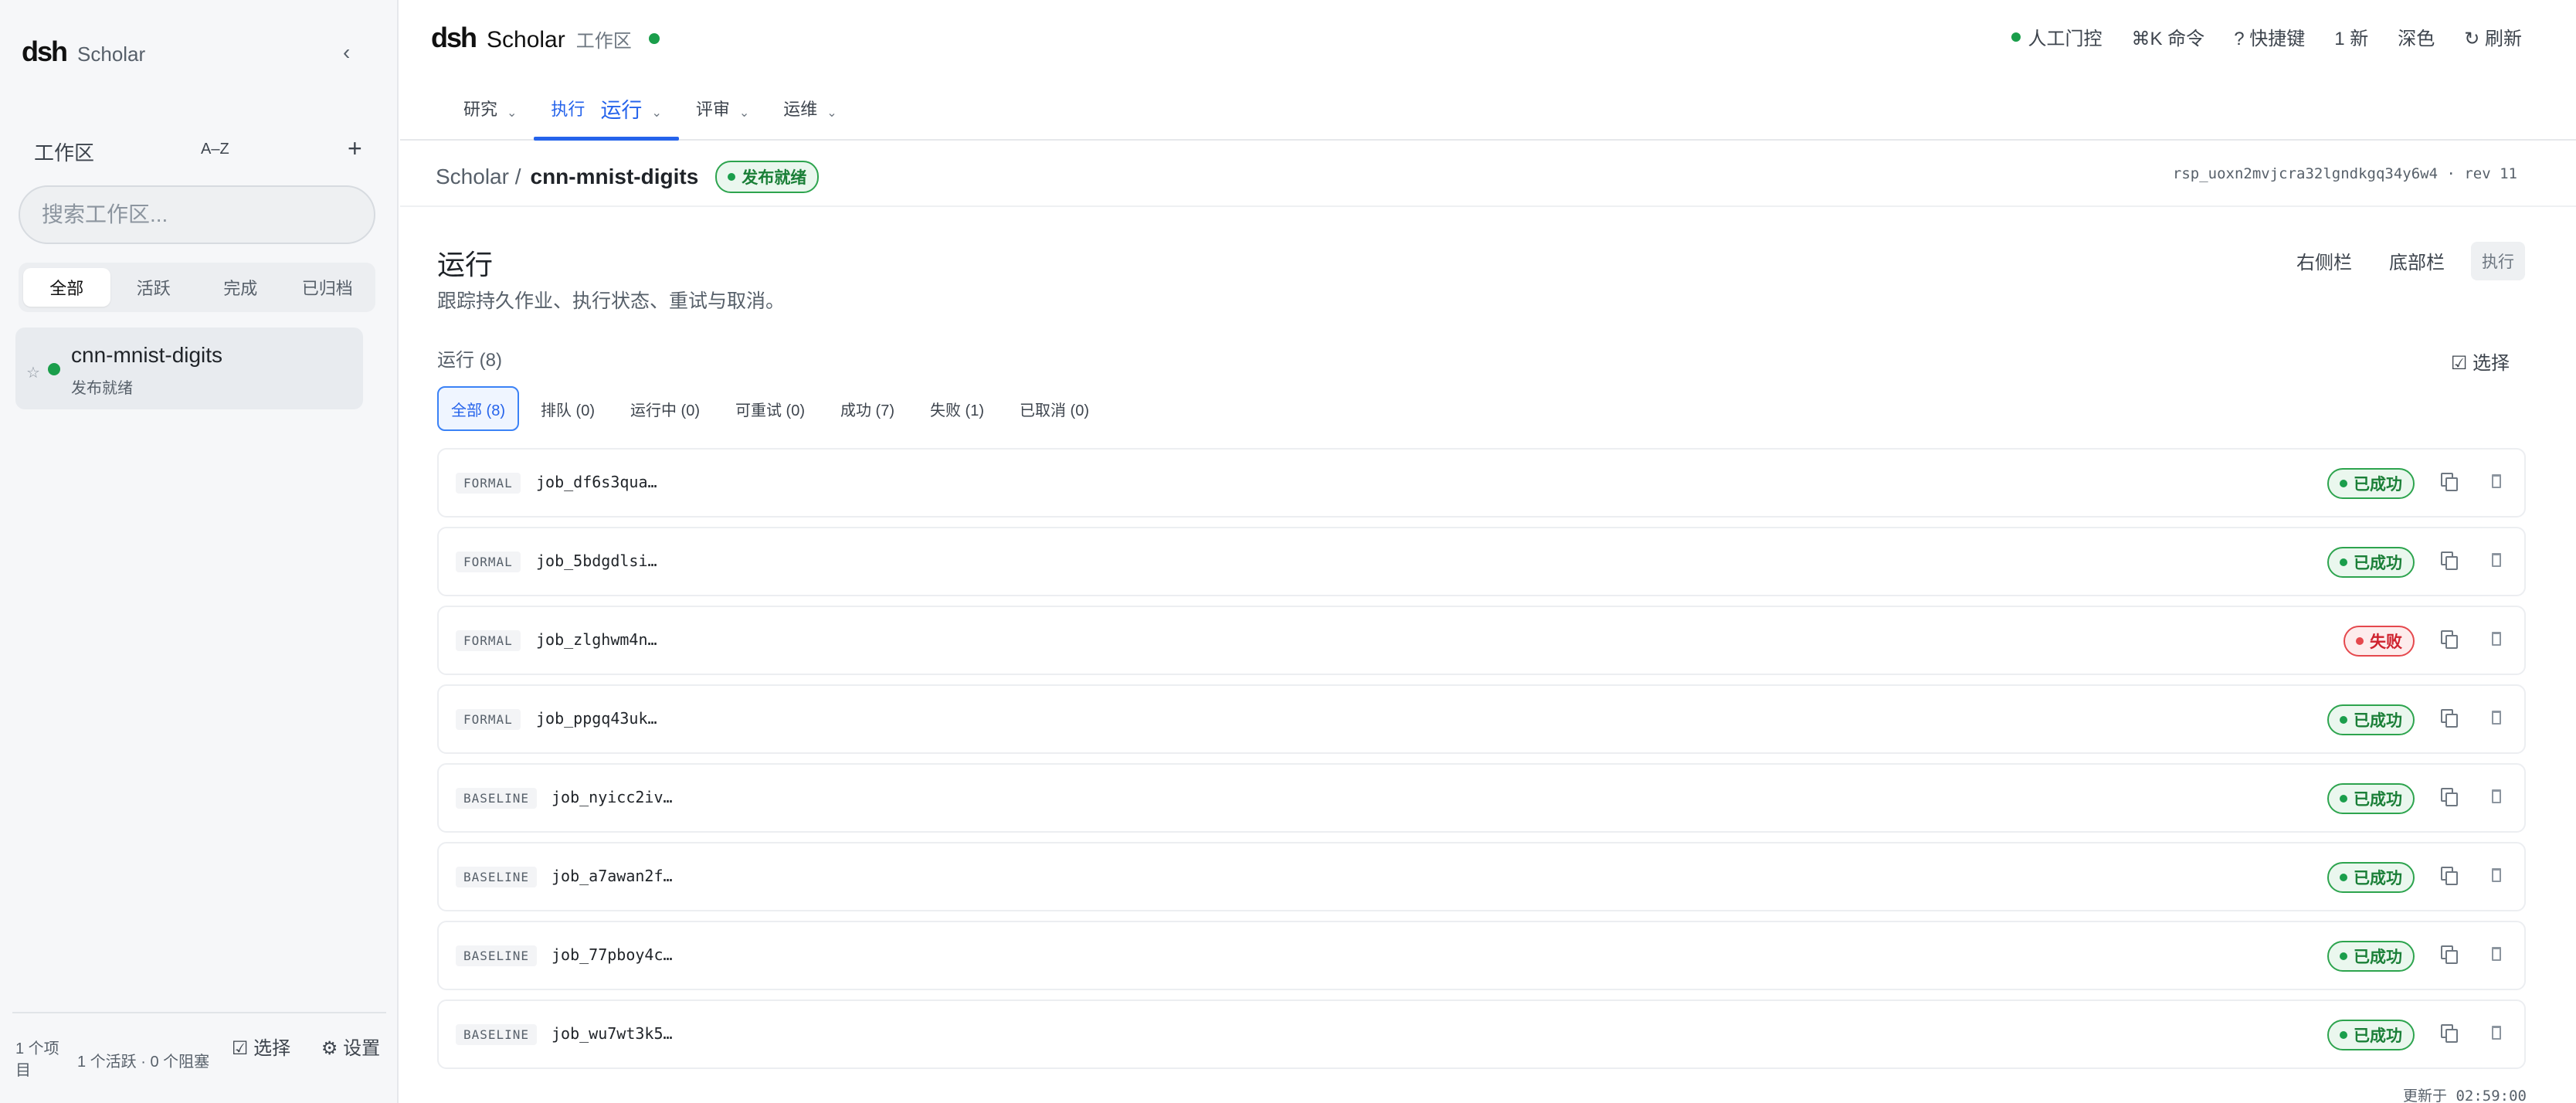  Describe the element at coordinates (1481, 876) in the screenshot. I see `run-row: BASELINE job_a7awan2f… 已成功` at that location.